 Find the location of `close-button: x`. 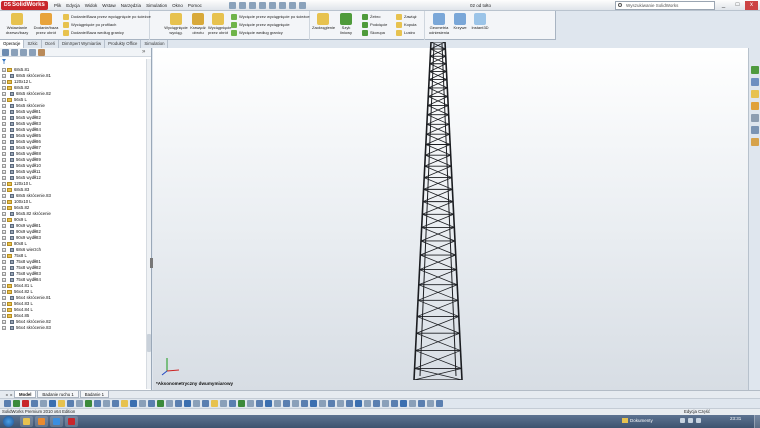

close-button: x is located at coordinates (751, 5).